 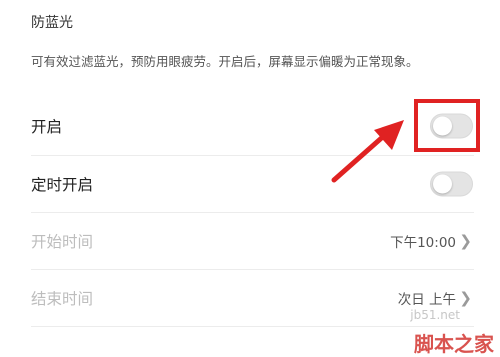 I want to click on highlight-box, so click(x=447, y=125).